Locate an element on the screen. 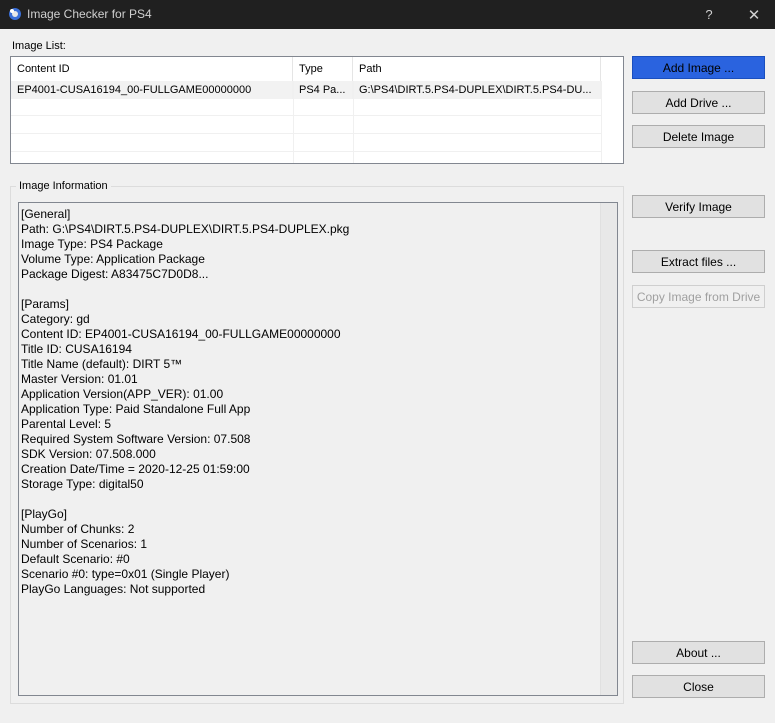  info-line: Title ID: CUSA16194 is located at coordinates (76, 349).